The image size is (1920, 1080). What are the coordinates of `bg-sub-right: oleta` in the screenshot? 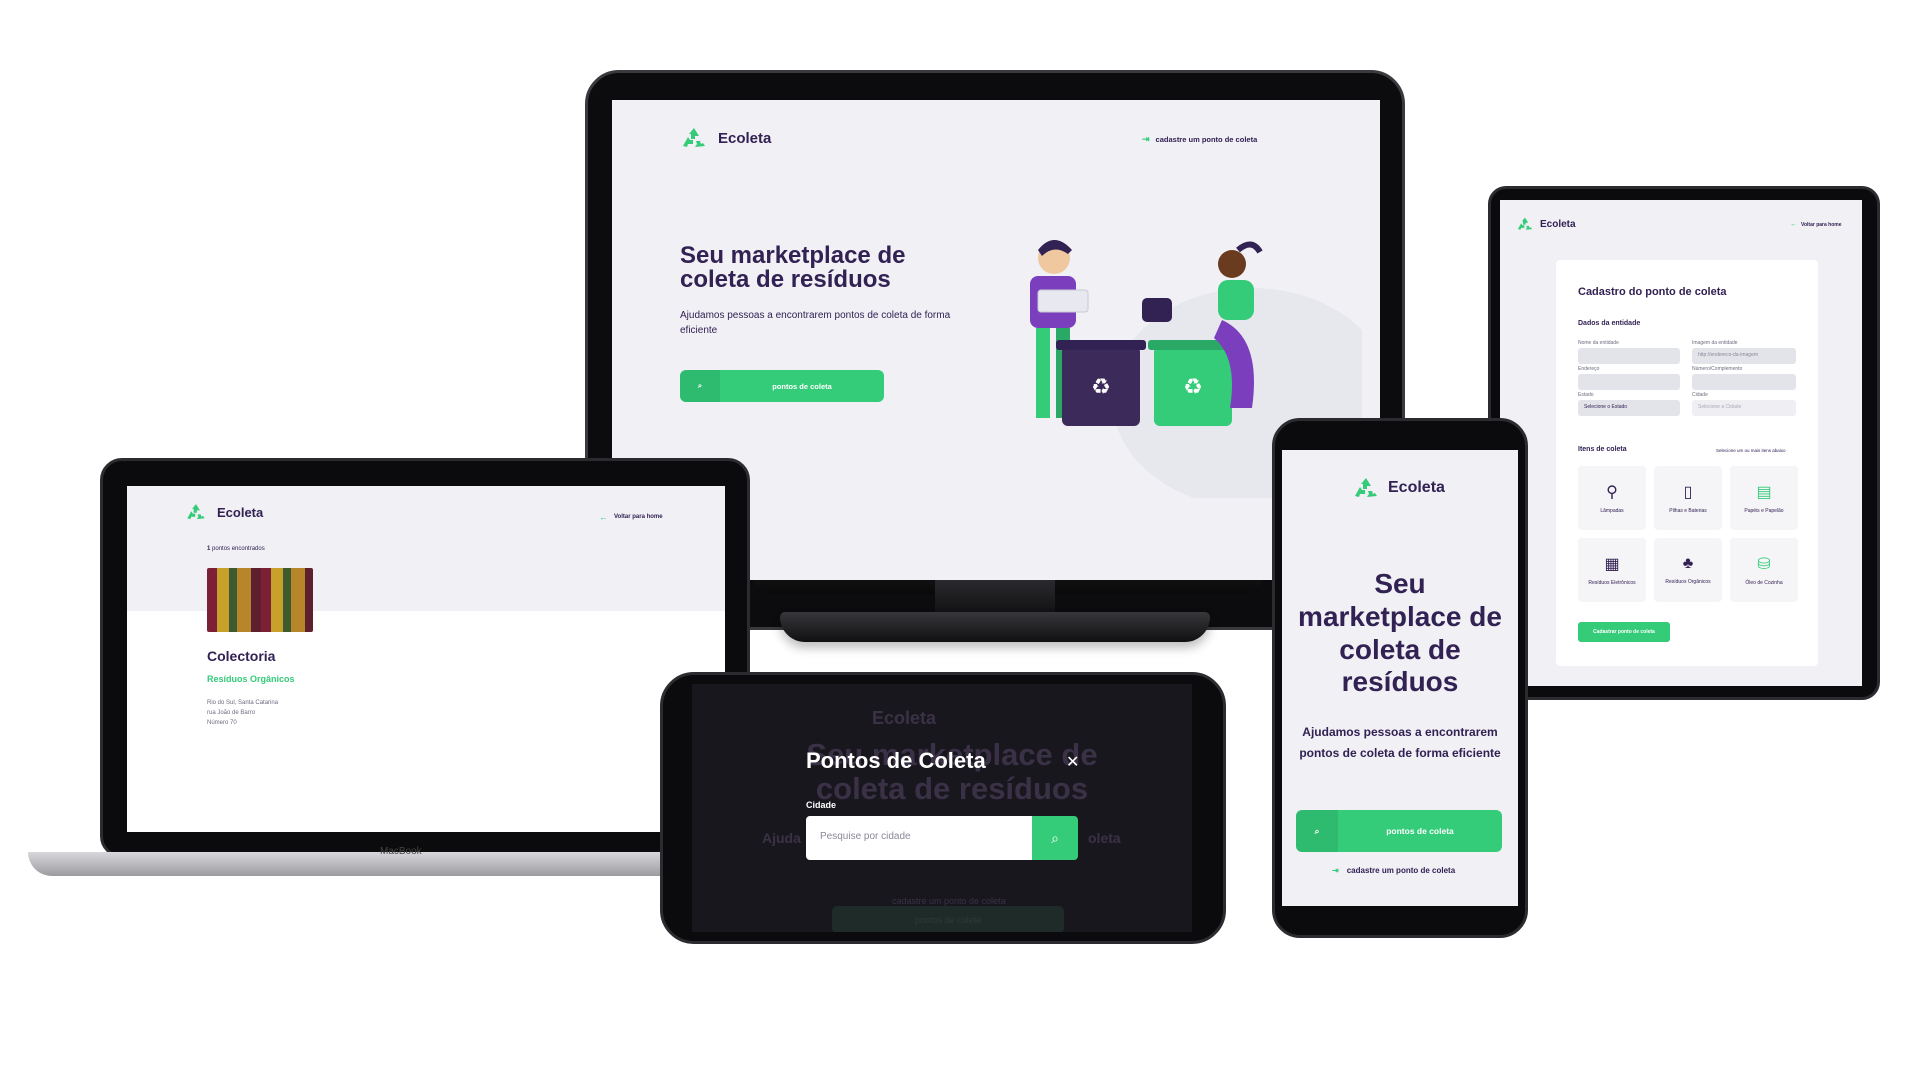 It's located at (1104, 838).